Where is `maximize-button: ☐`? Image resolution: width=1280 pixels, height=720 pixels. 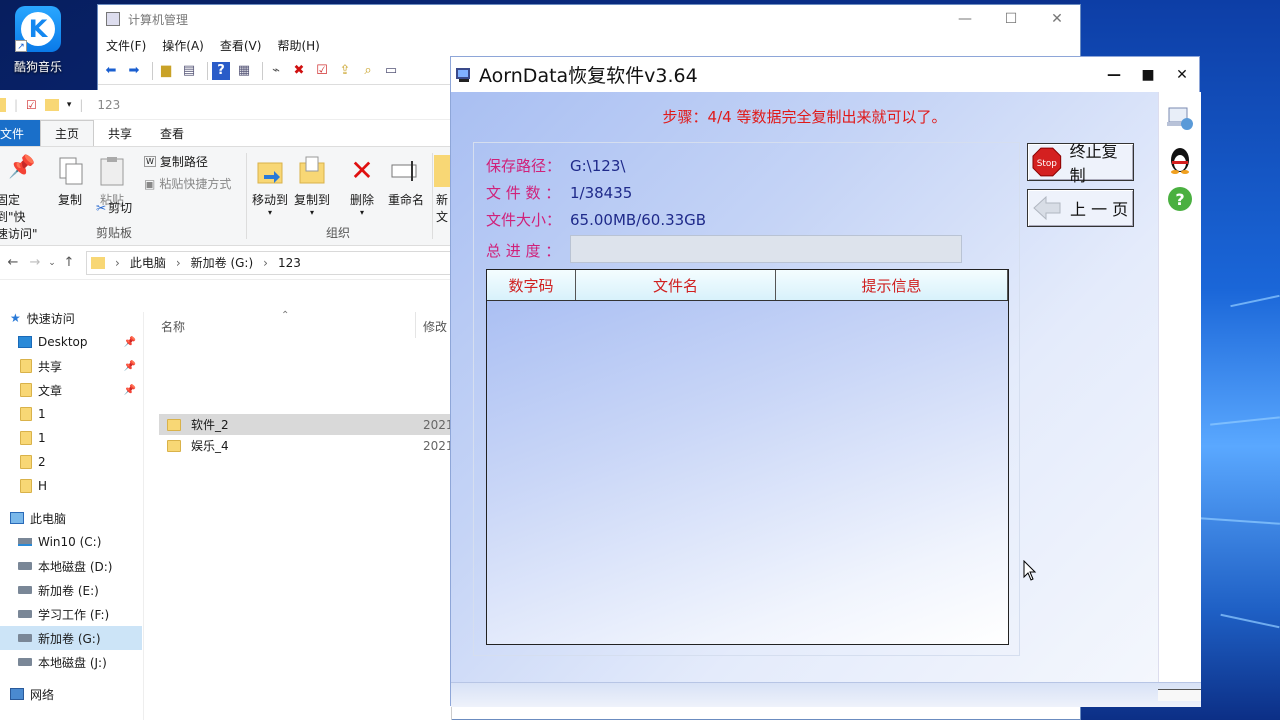 maximize-button: ☐ is located at coordinates (1011, 19).